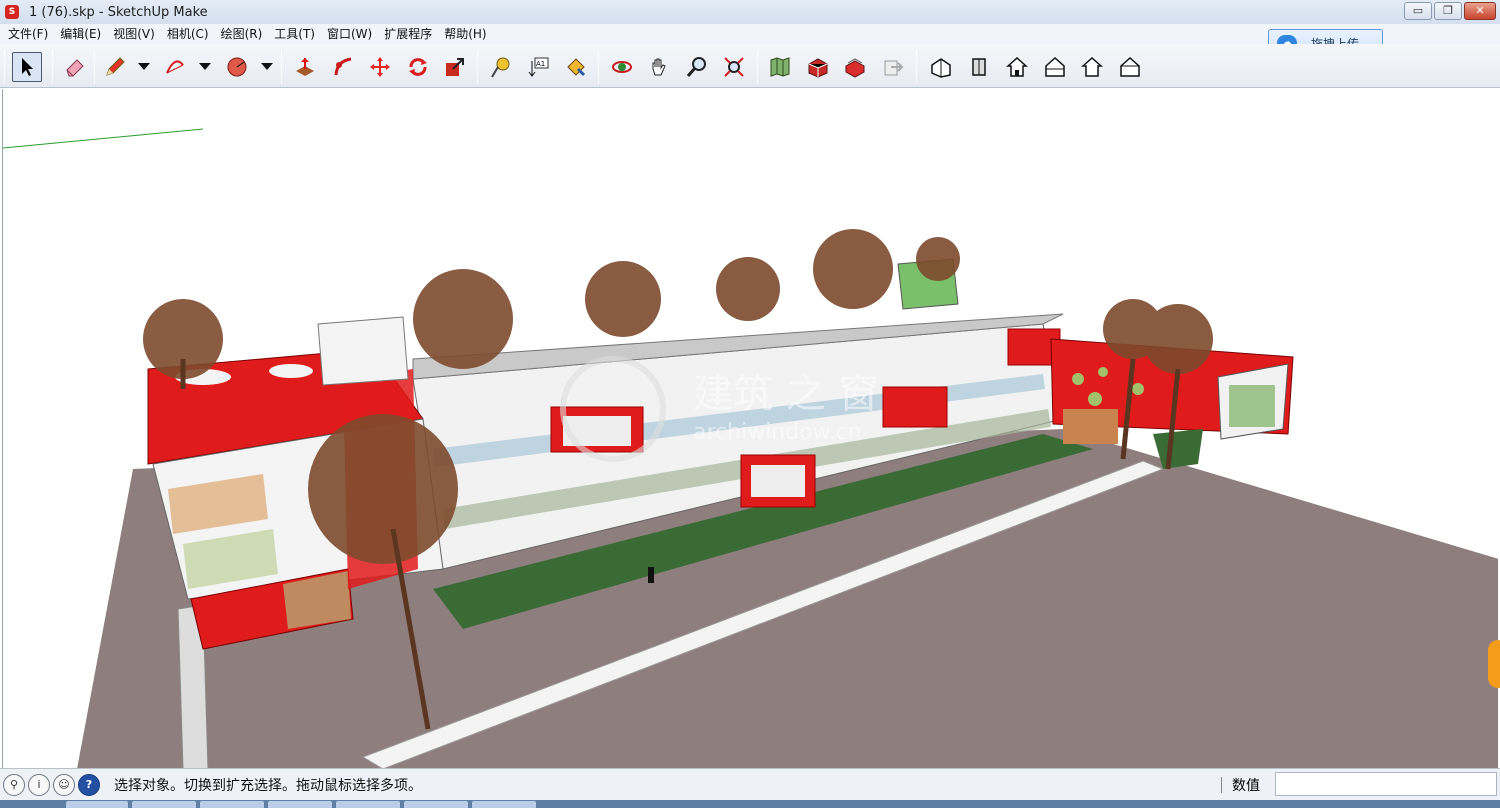  I want to click on text-label-icon: A1, so click(538, 67).